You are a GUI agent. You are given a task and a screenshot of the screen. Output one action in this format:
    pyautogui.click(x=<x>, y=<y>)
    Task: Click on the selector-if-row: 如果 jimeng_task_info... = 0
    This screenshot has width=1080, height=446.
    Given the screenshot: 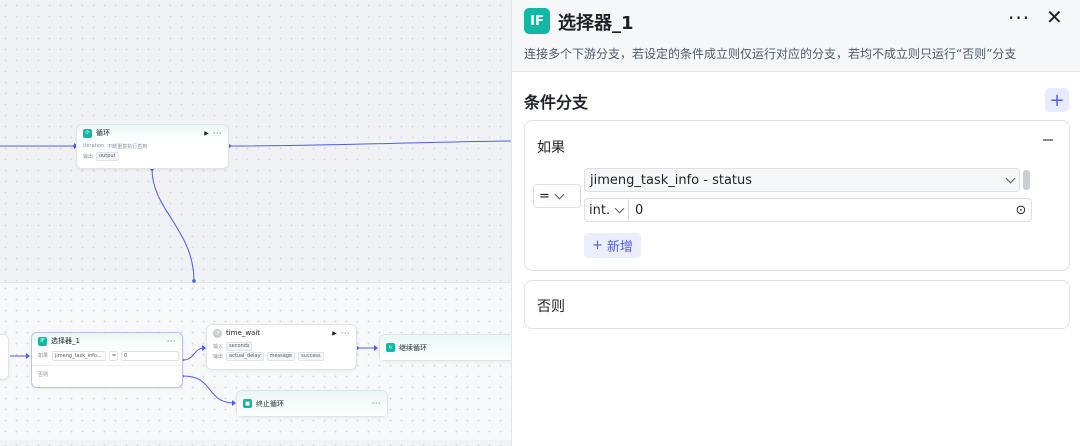 What is the action you would take?
    pyautogui.click(x=107, y=355)
    